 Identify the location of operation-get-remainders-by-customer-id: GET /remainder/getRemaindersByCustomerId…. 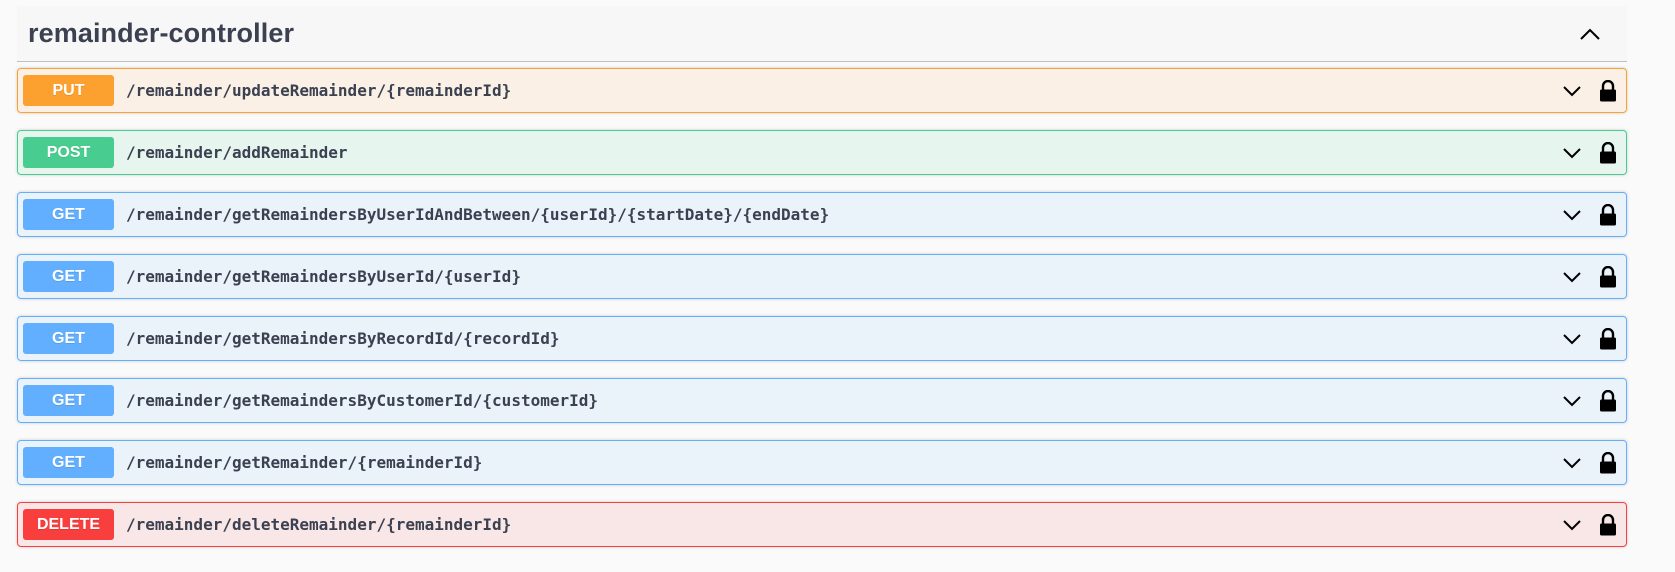
(822, 400).